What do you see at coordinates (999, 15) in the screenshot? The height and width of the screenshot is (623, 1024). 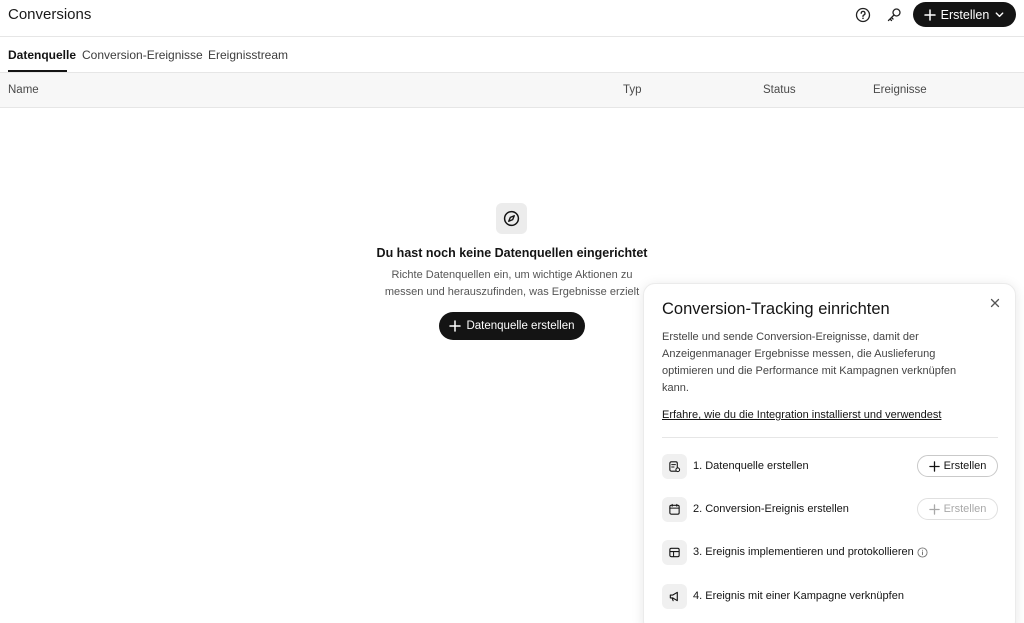 I see `chevron-down-icon` at bounding box center [999, 15].